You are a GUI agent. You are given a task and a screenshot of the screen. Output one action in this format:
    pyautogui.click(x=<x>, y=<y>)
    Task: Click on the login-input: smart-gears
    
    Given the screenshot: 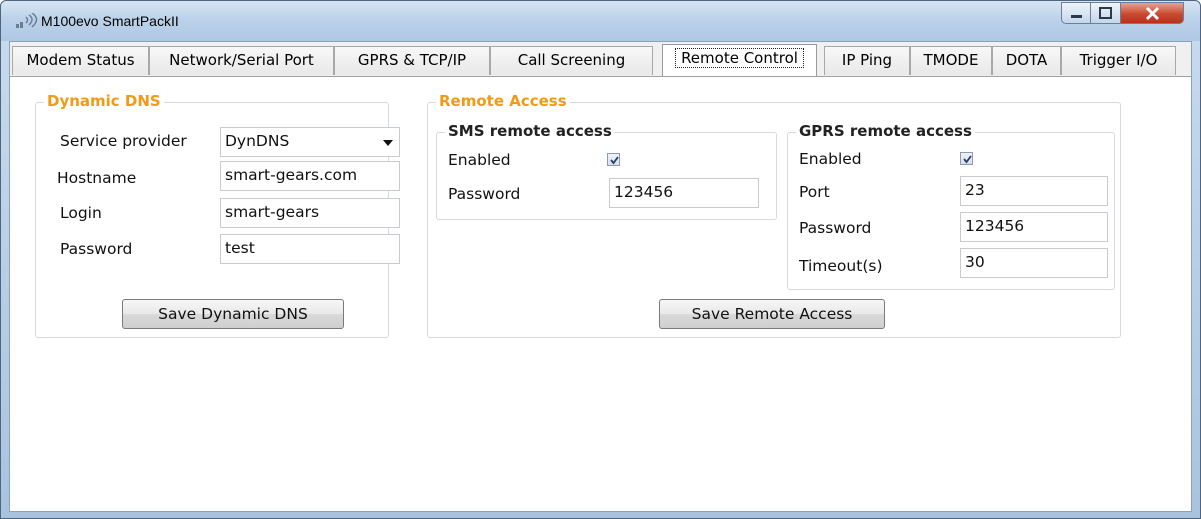 What is the action you would take?
    pyautogui.click(x=310, y=213)
    